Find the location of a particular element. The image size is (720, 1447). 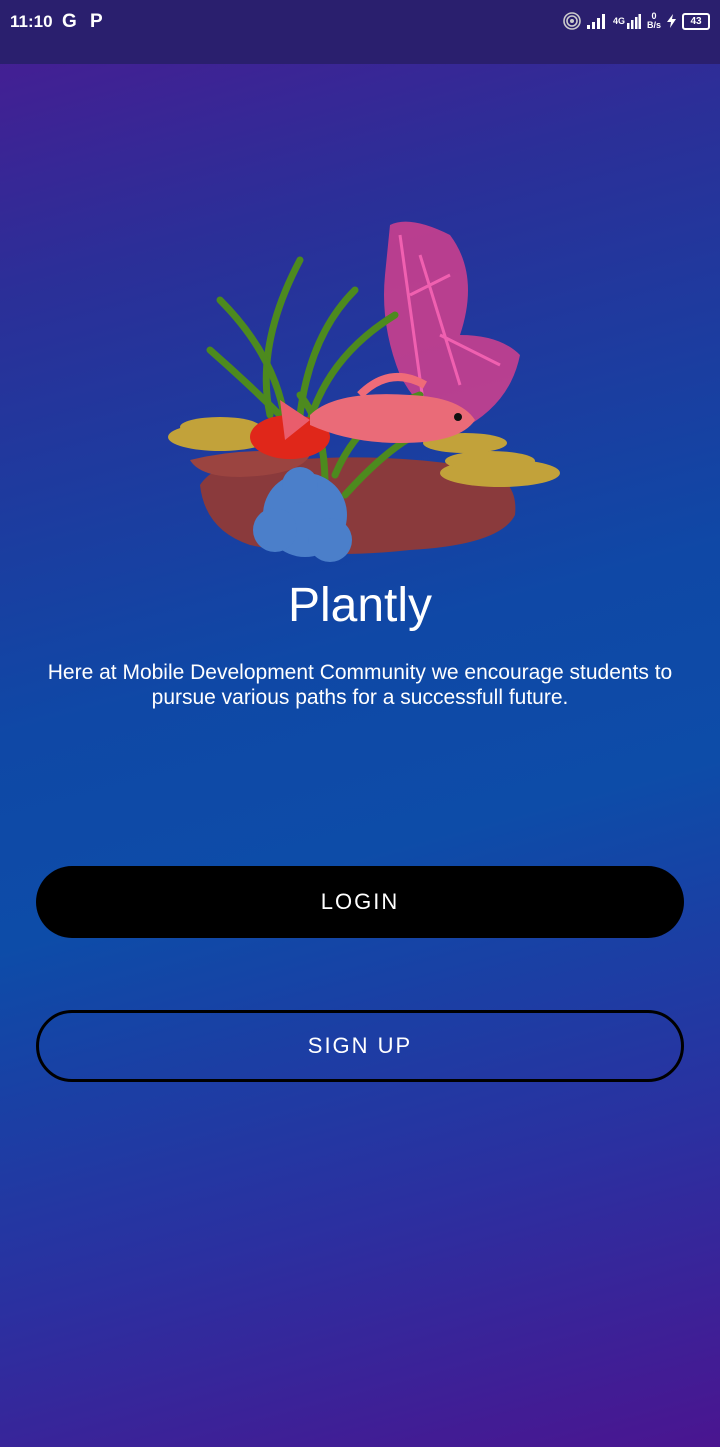

status-indicators: 4G 0 B/s 43 is located at coordinates (636, 21).